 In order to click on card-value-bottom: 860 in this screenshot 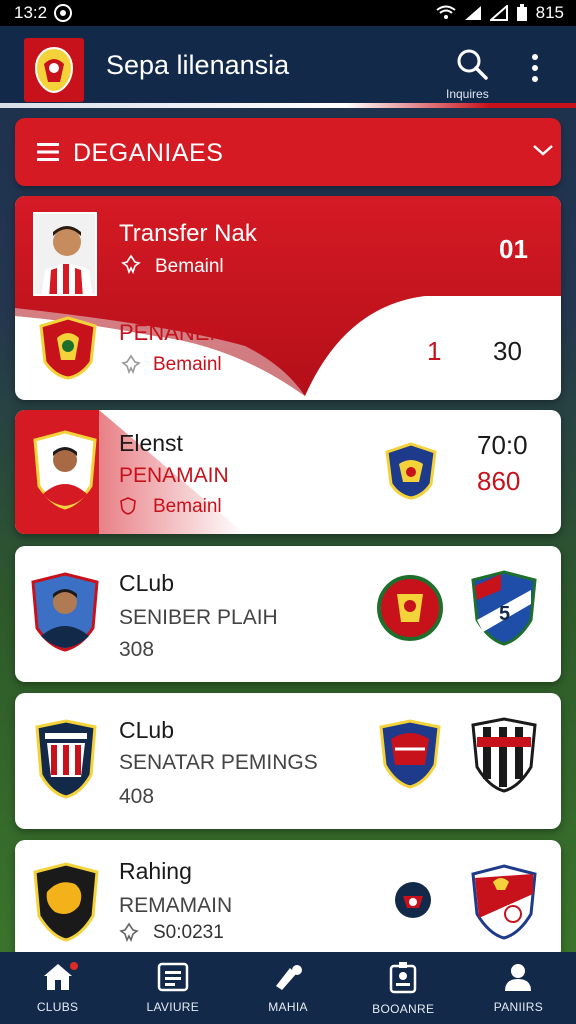, I will do `click(499, 481)`.